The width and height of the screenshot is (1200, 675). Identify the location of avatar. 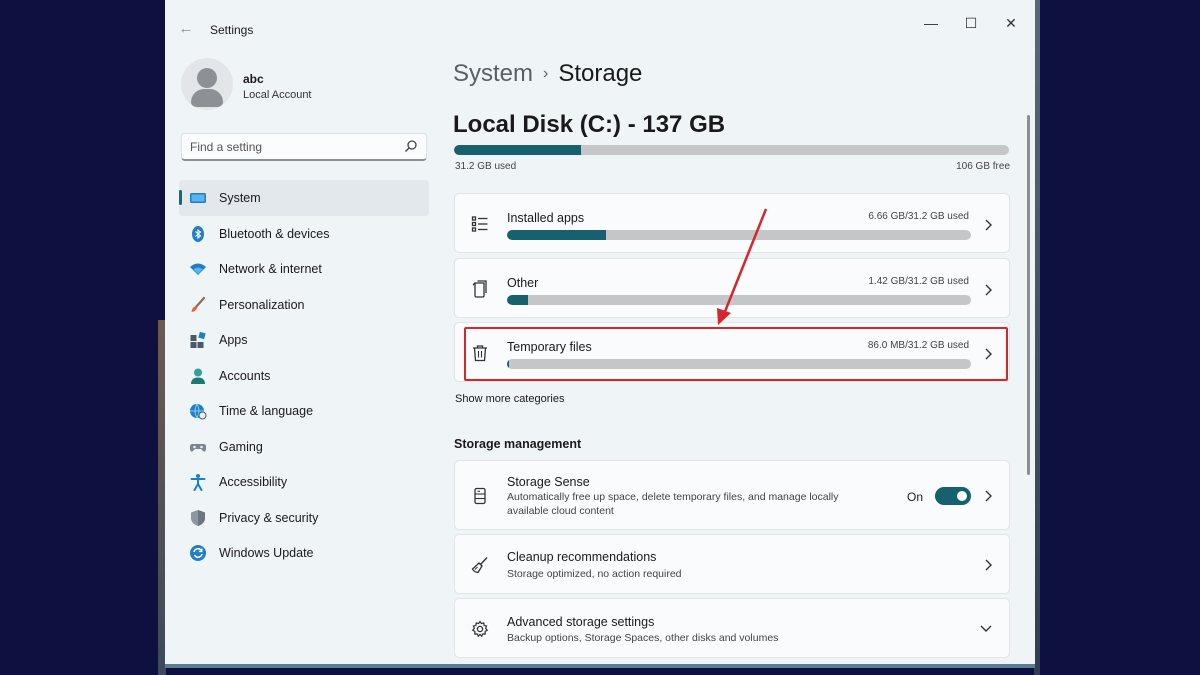
(207, 84).